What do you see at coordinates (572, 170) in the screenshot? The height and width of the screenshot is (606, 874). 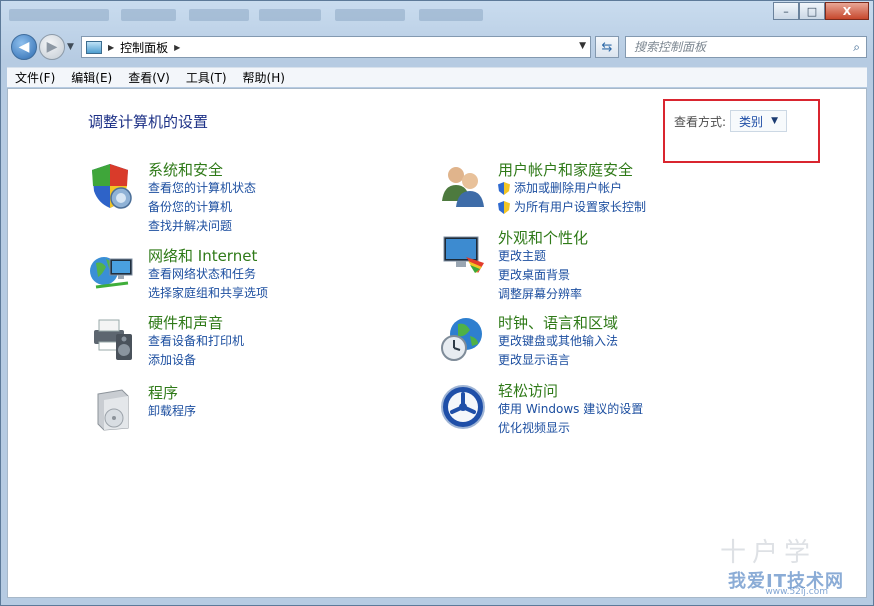 I see `category-title: 用户帐户和家庭安全` at bounding box center [572, 170].